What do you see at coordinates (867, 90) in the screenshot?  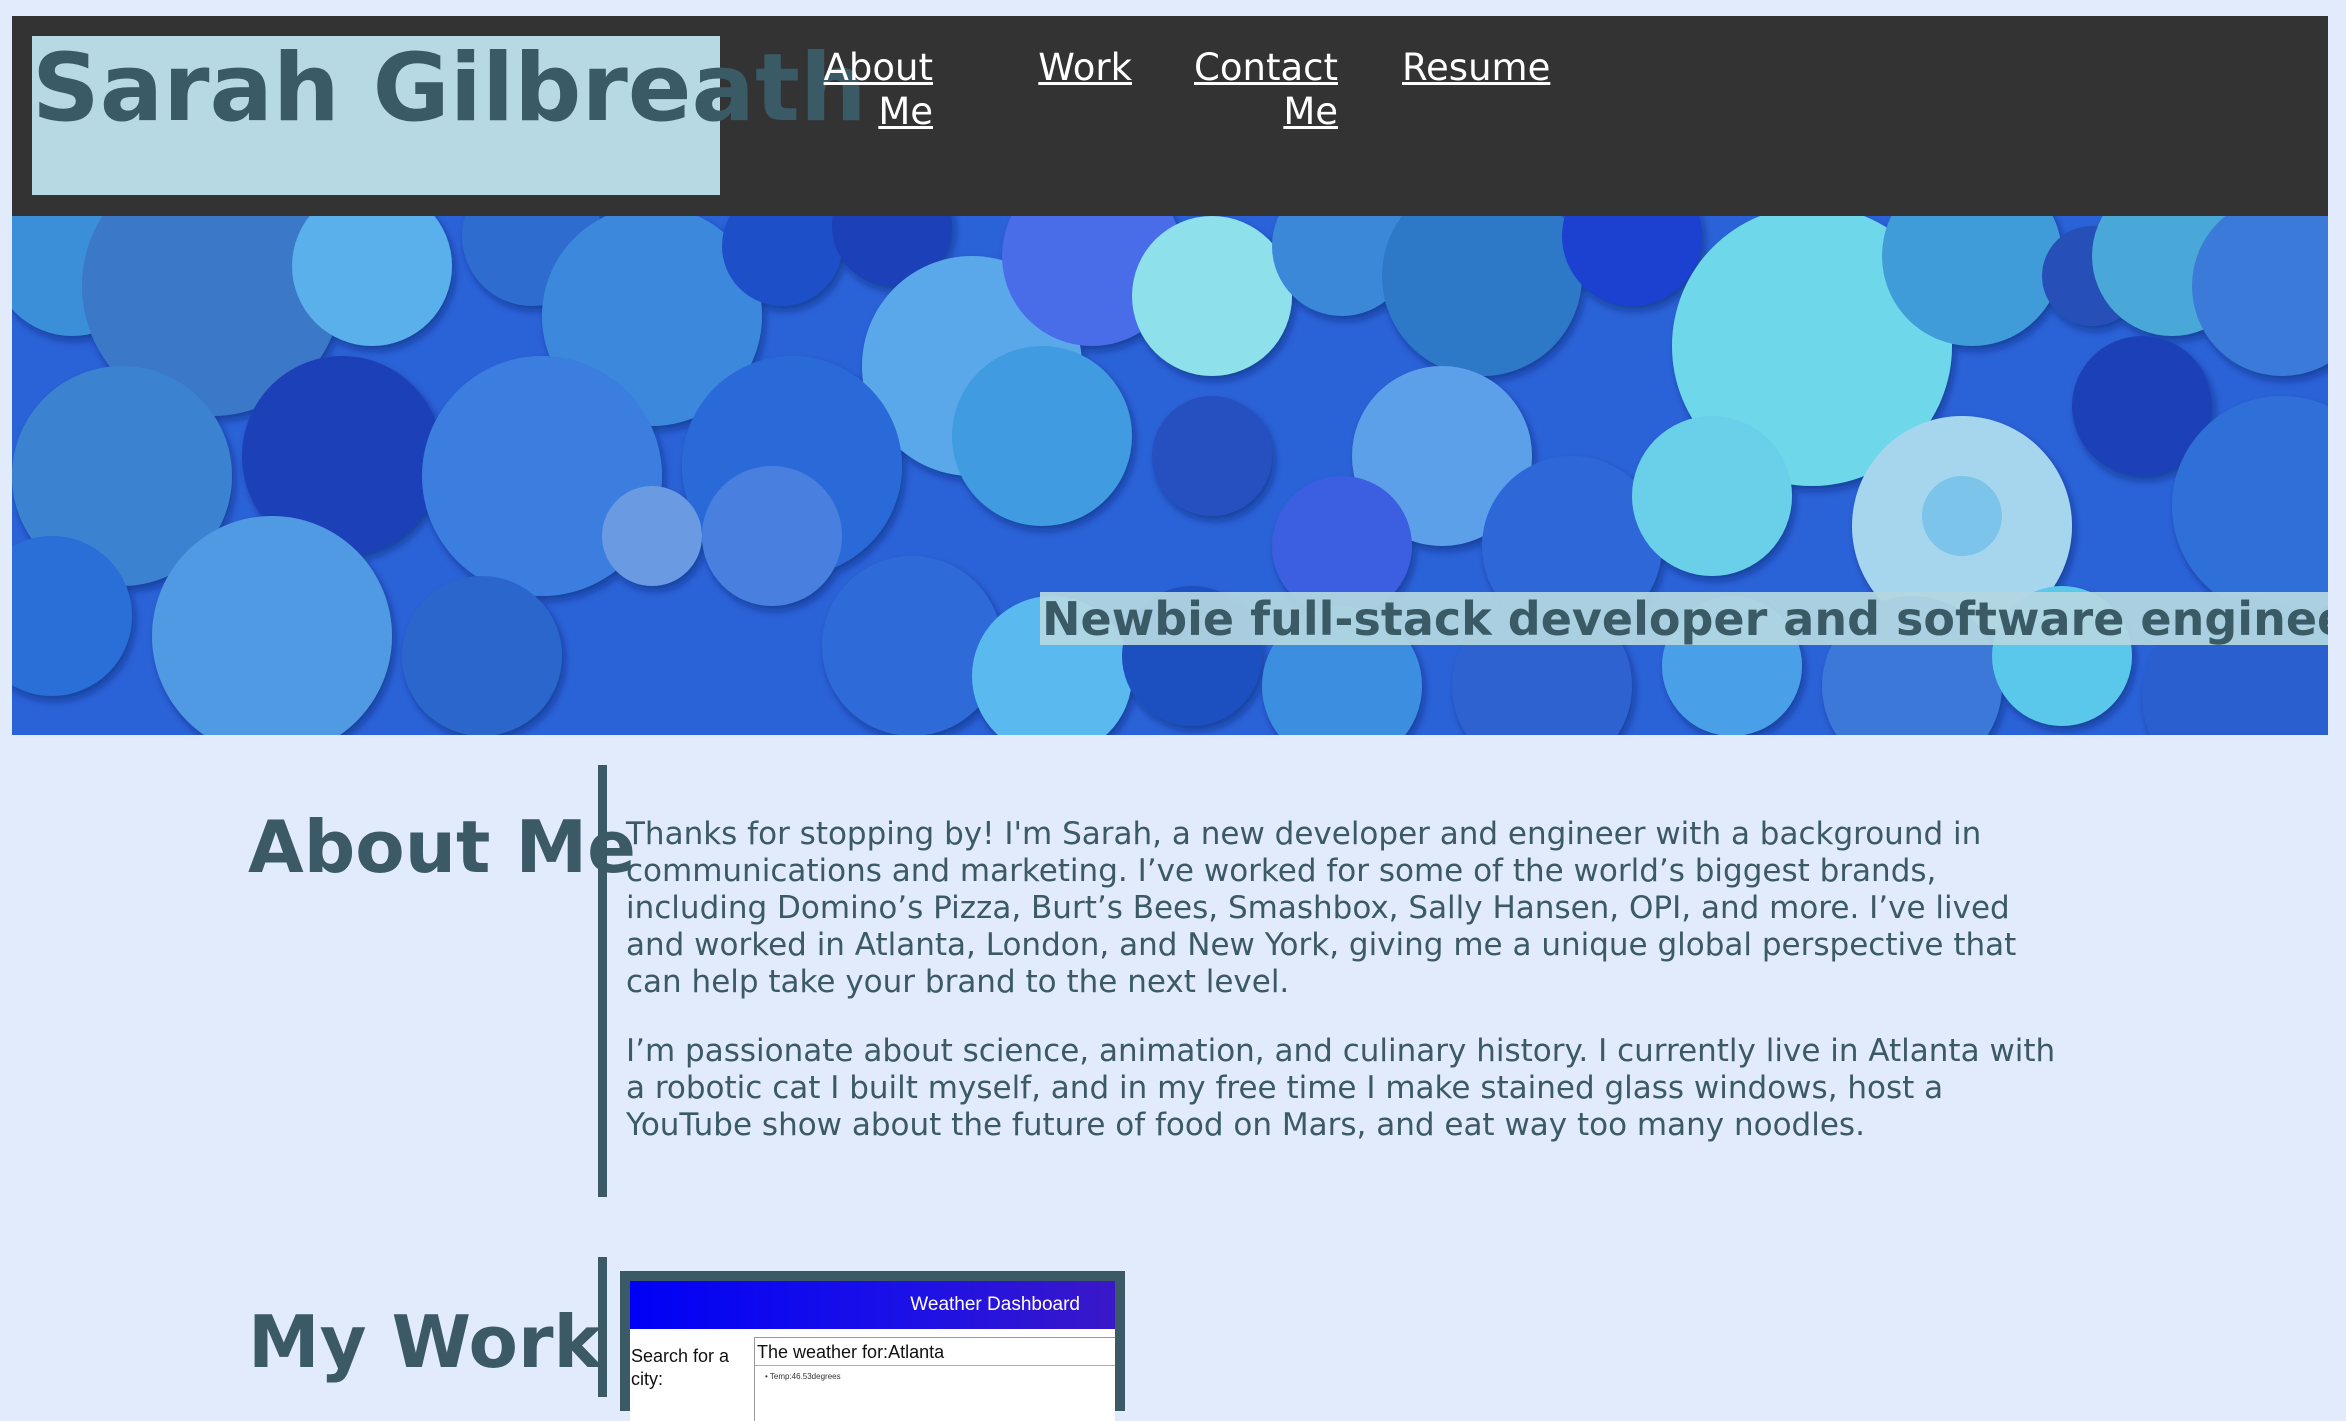 I see `nav-link-about-me: About Me` at bounding box center [867, 90].